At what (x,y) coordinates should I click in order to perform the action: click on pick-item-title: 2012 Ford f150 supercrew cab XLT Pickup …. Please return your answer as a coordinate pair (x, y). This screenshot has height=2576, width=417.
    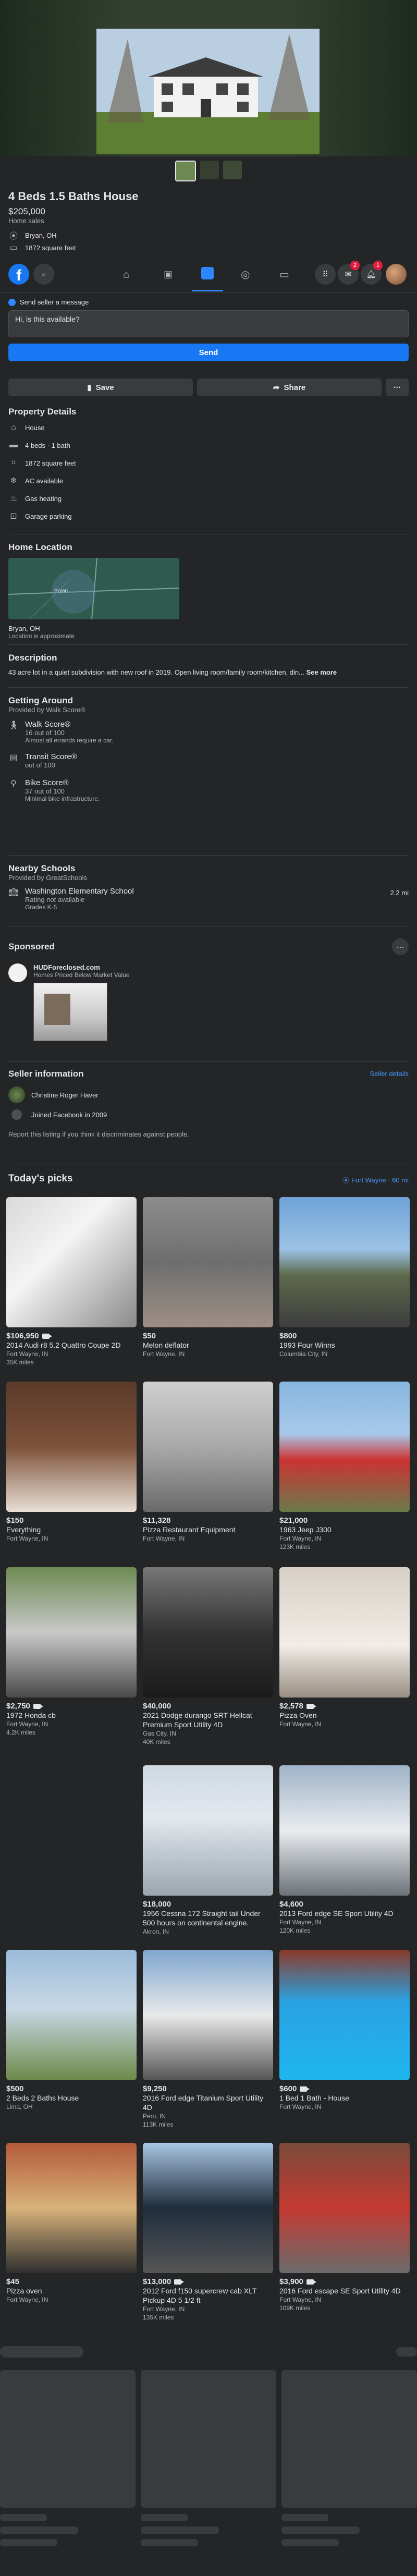
    Looking at the image, I should click on (200, 2295).